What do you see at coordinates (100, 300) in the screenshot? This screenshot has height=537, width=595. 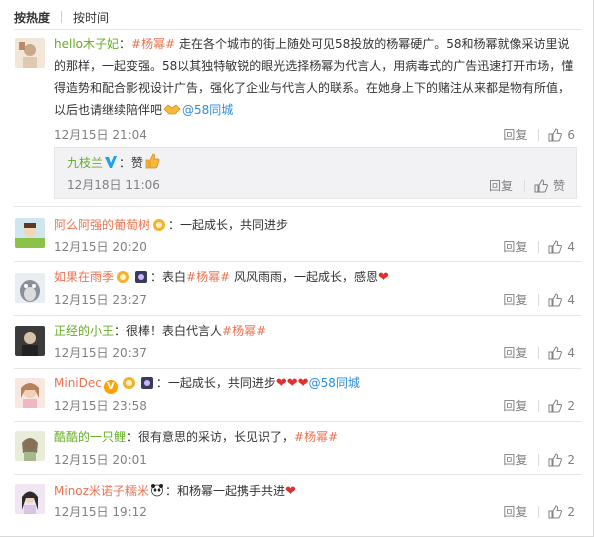 I see `comment-time: 12月15日 23:27` at bounding box center [100, 300].